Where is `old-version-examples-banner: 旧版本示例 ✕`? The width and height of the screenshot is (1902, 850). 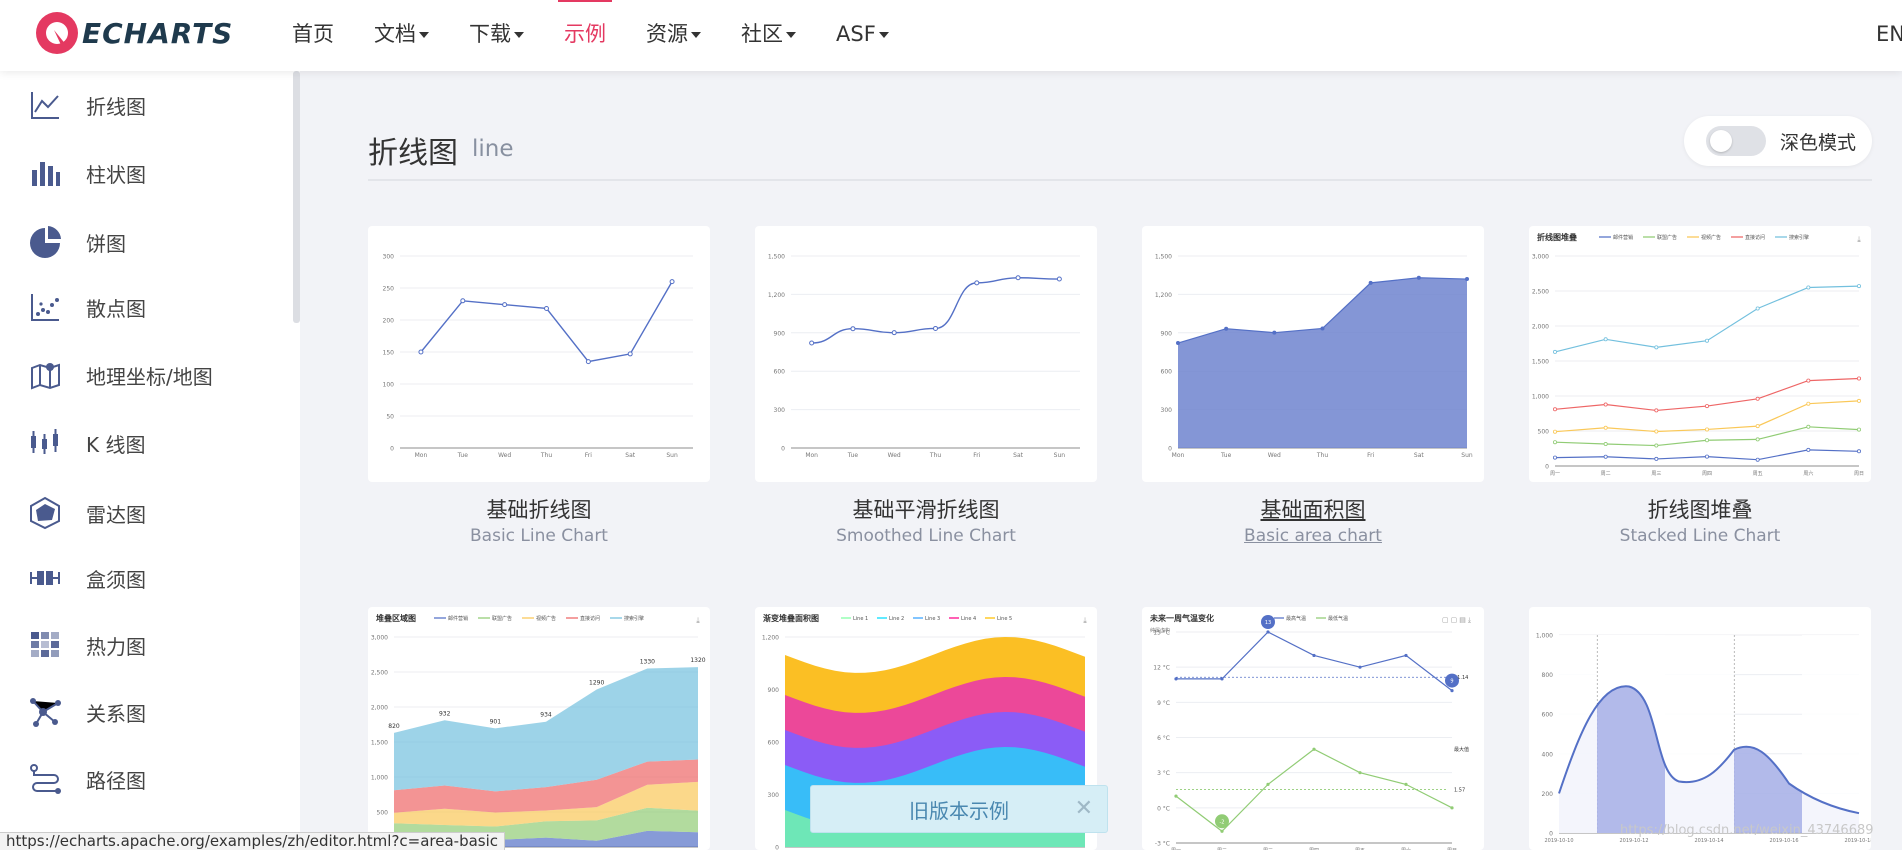 old-version-examples-banner: 旧版本示例 ✕ is located at coordinates (959, 809).